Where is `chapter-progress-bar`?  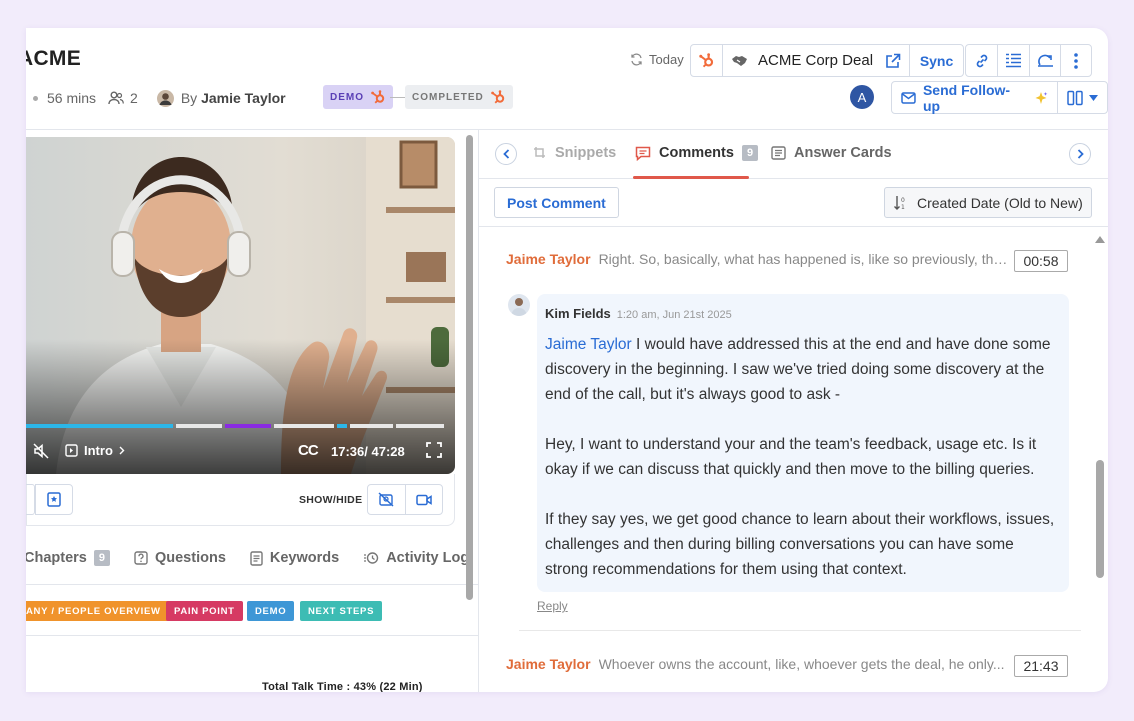 chapter-progress-bar is located at coordinates (235, 426).